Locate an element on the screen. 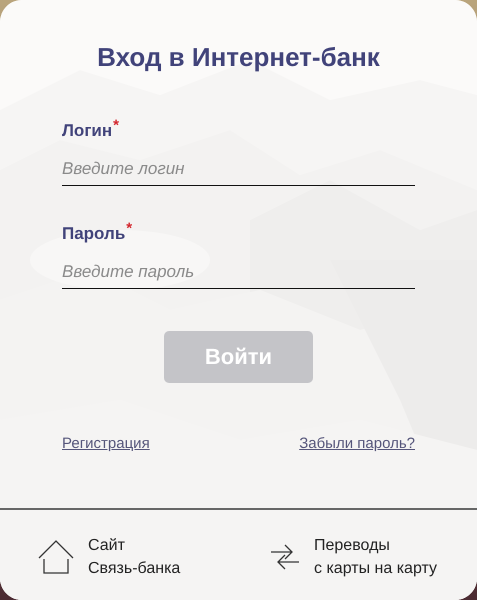  input-field: Введите логин is located at coordinates (238, 169).